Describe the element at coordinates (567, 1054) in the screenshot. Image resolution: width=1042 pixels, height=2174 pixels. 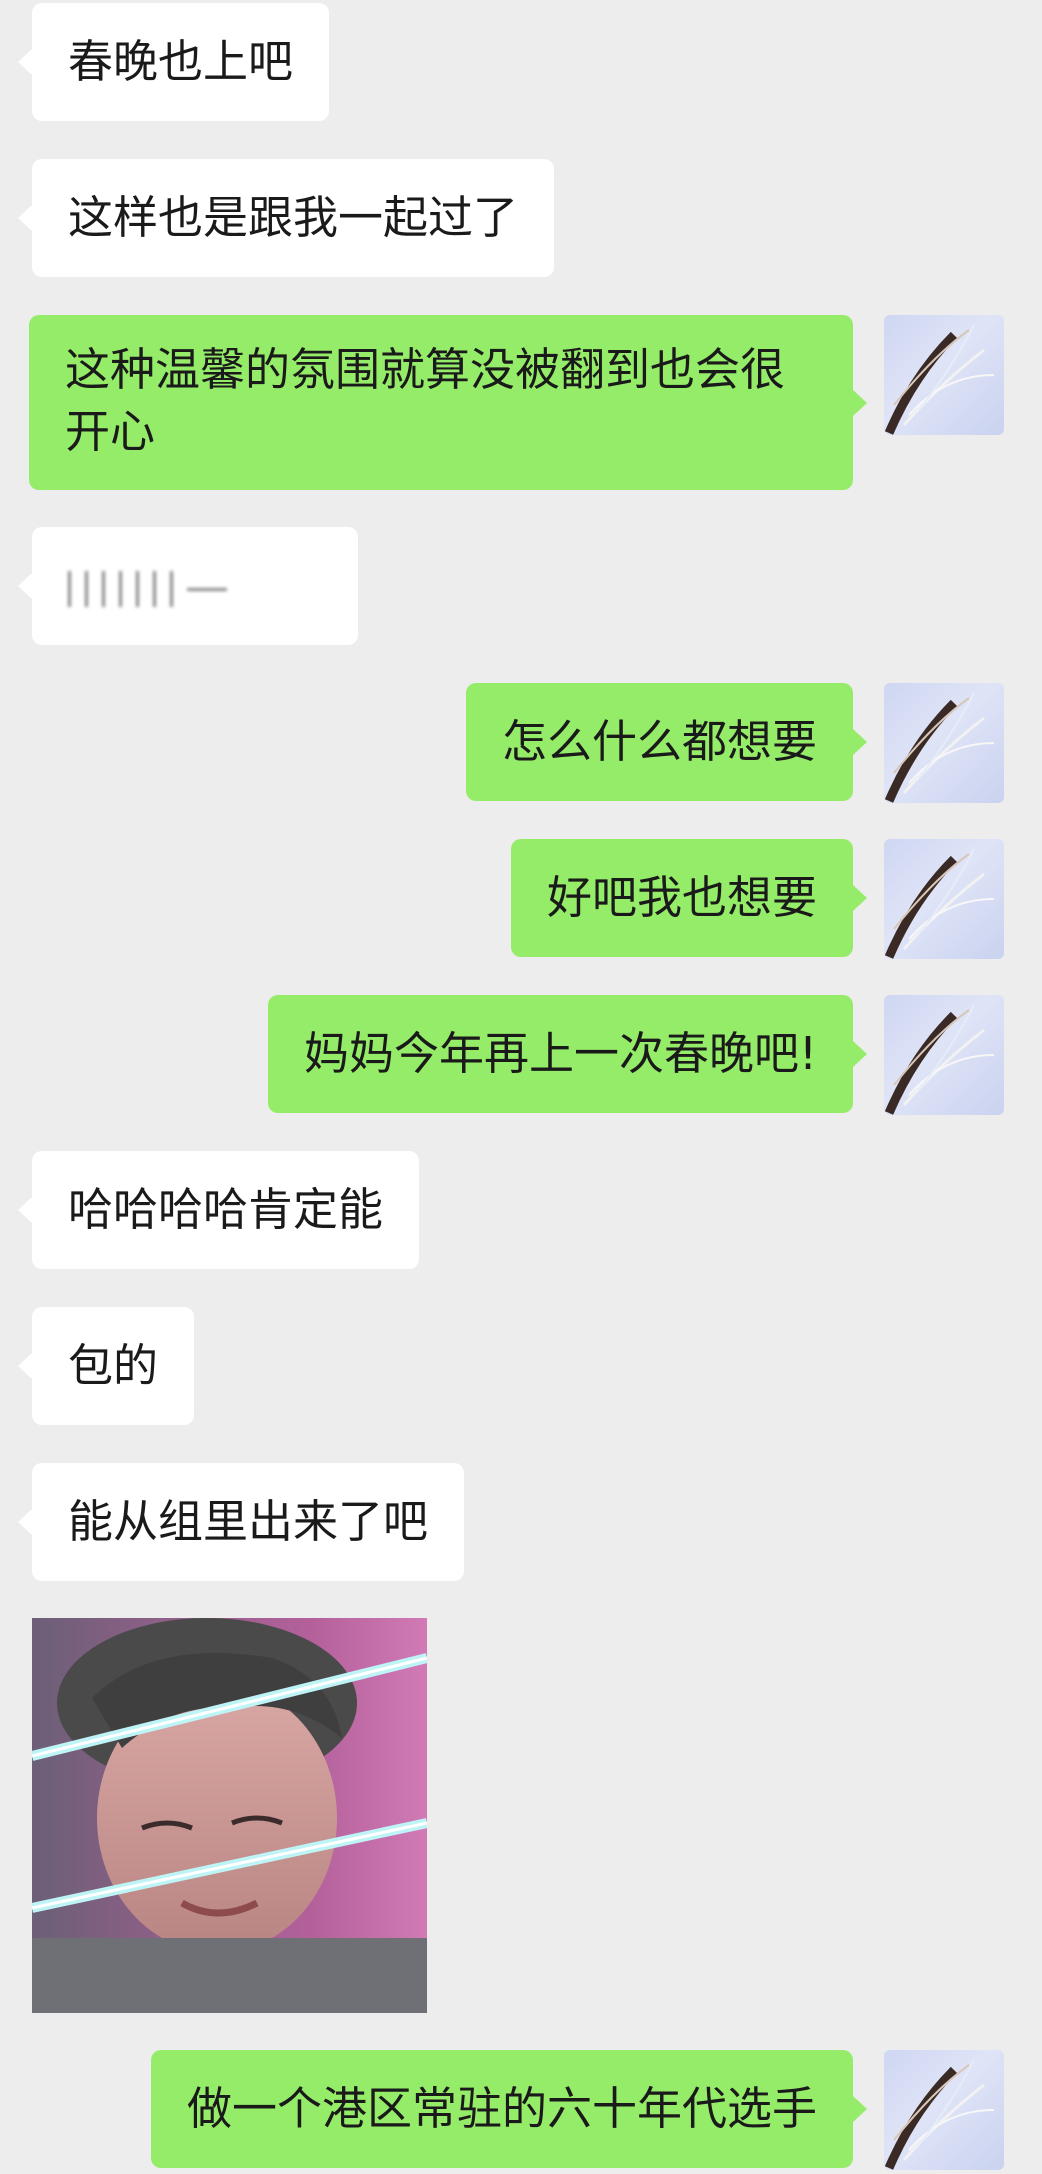
I see `message-bubble-outgoing: 妈妈今年再上一次春晚吧!` at that location.